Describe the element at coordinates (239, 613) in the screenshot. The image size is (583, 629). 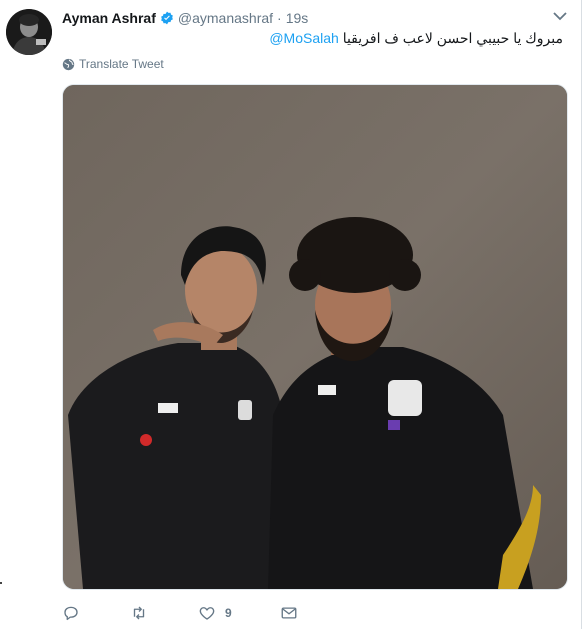
I see `like-button: 9` at that location.